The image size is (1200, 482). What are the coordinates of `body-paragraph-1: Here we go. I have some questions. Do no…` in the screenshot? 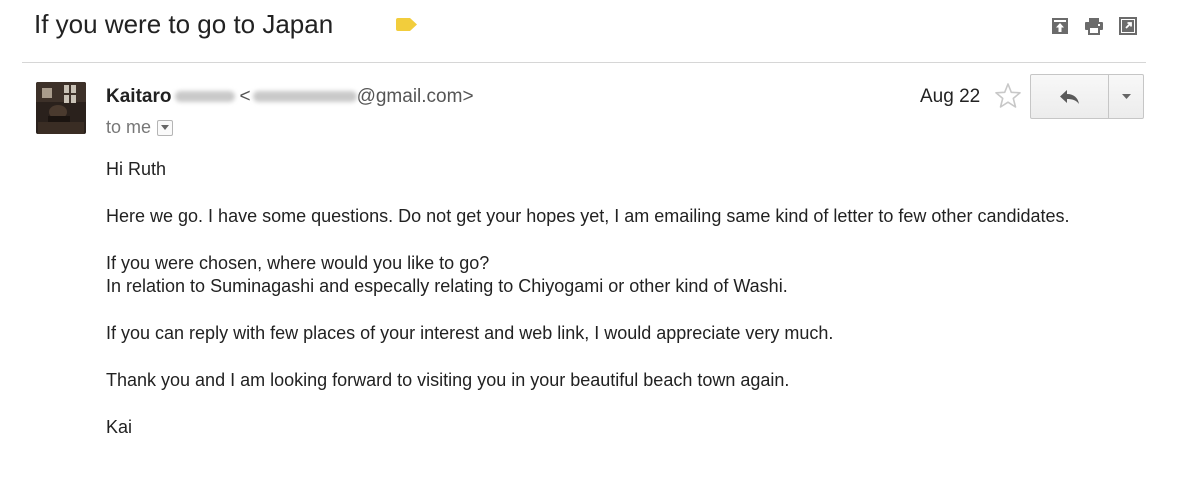 It's located at (588, 216).